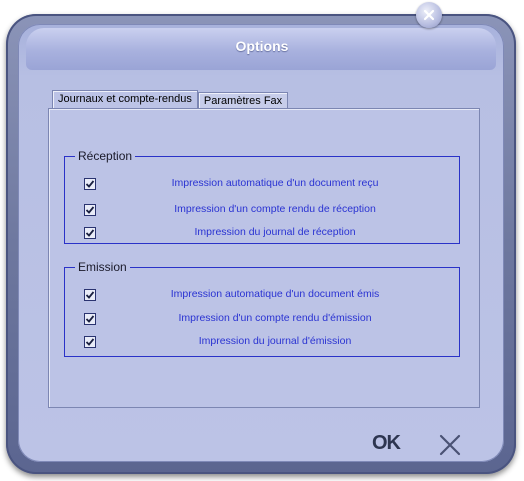 The width and height of the screenshot is (524, 481). Describe the element at coordinates (386, 443) in the screenshot. I see `ok-button: OK` at that location.